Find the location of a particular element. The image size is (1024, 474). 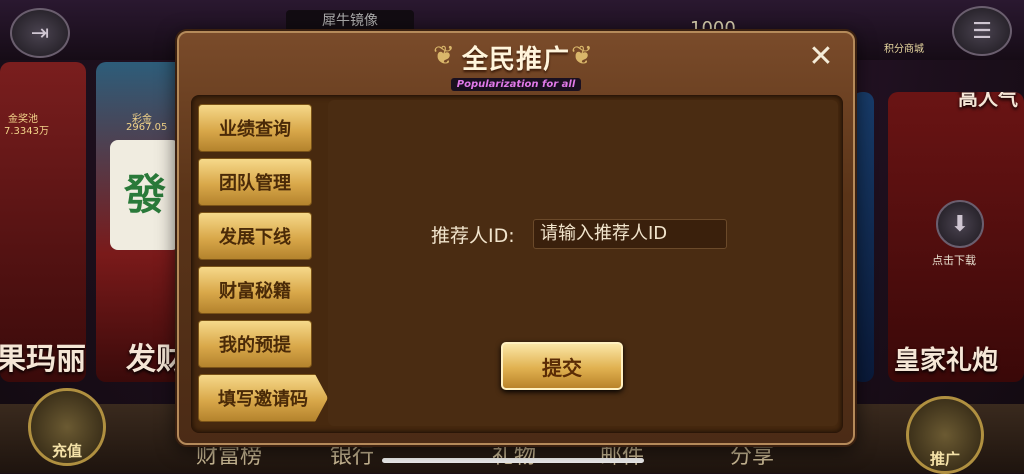

mahjong-tile-icon: 發 is located at coordinates (145, 195).